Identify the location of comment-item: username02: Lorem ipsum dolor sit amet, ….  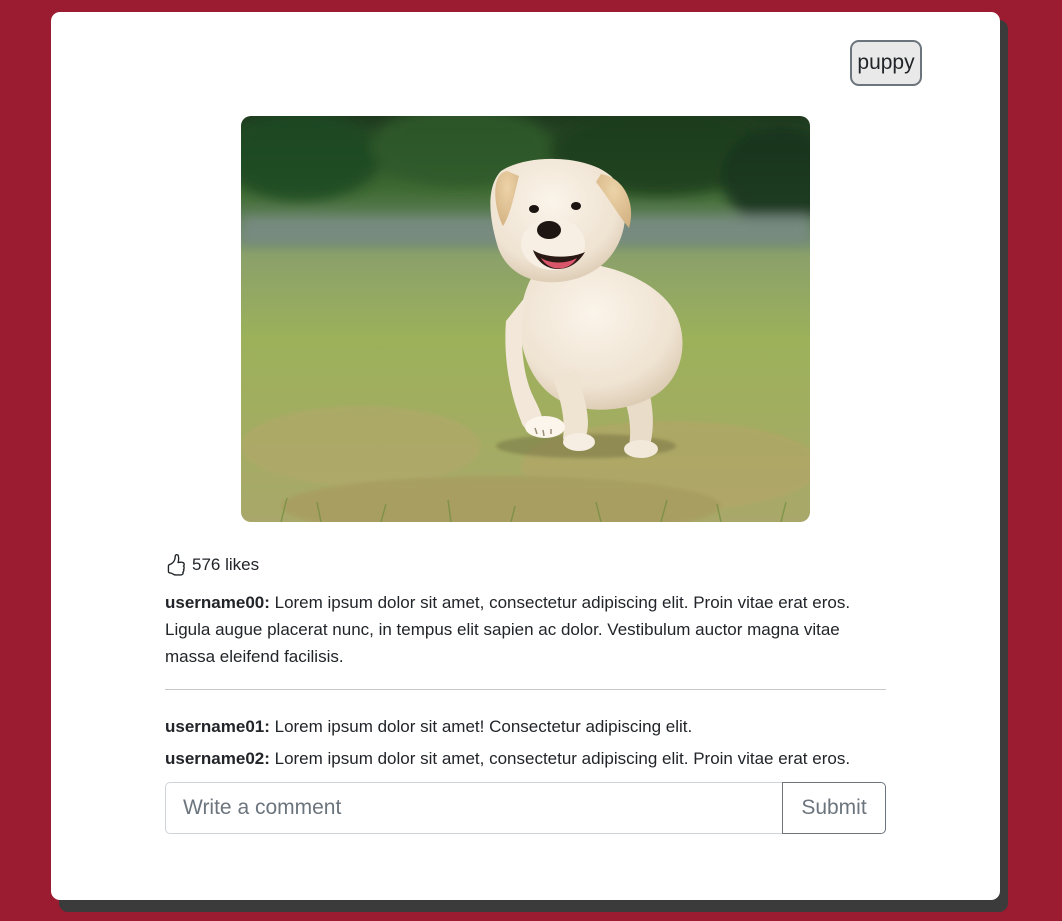
(527, 759).